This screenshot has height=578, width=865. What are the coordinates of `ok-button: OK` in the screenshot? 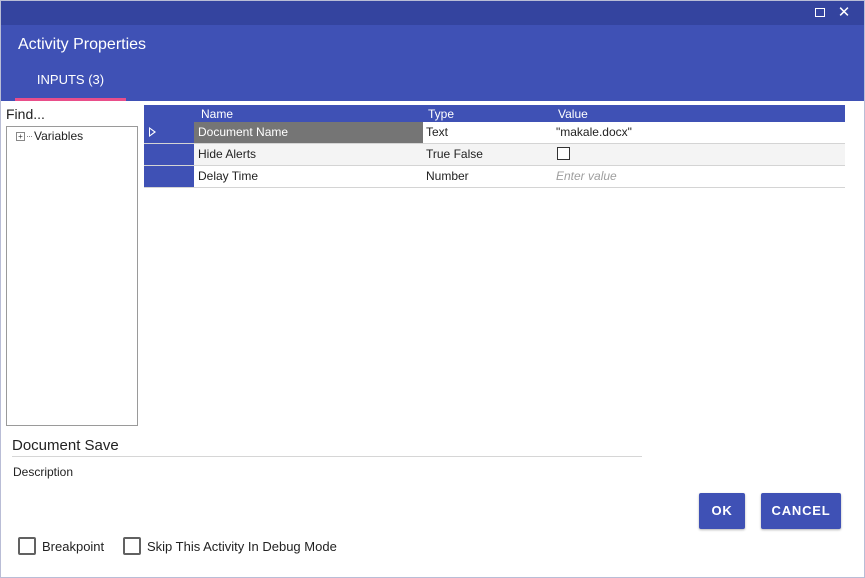 It's located at (722, 511).